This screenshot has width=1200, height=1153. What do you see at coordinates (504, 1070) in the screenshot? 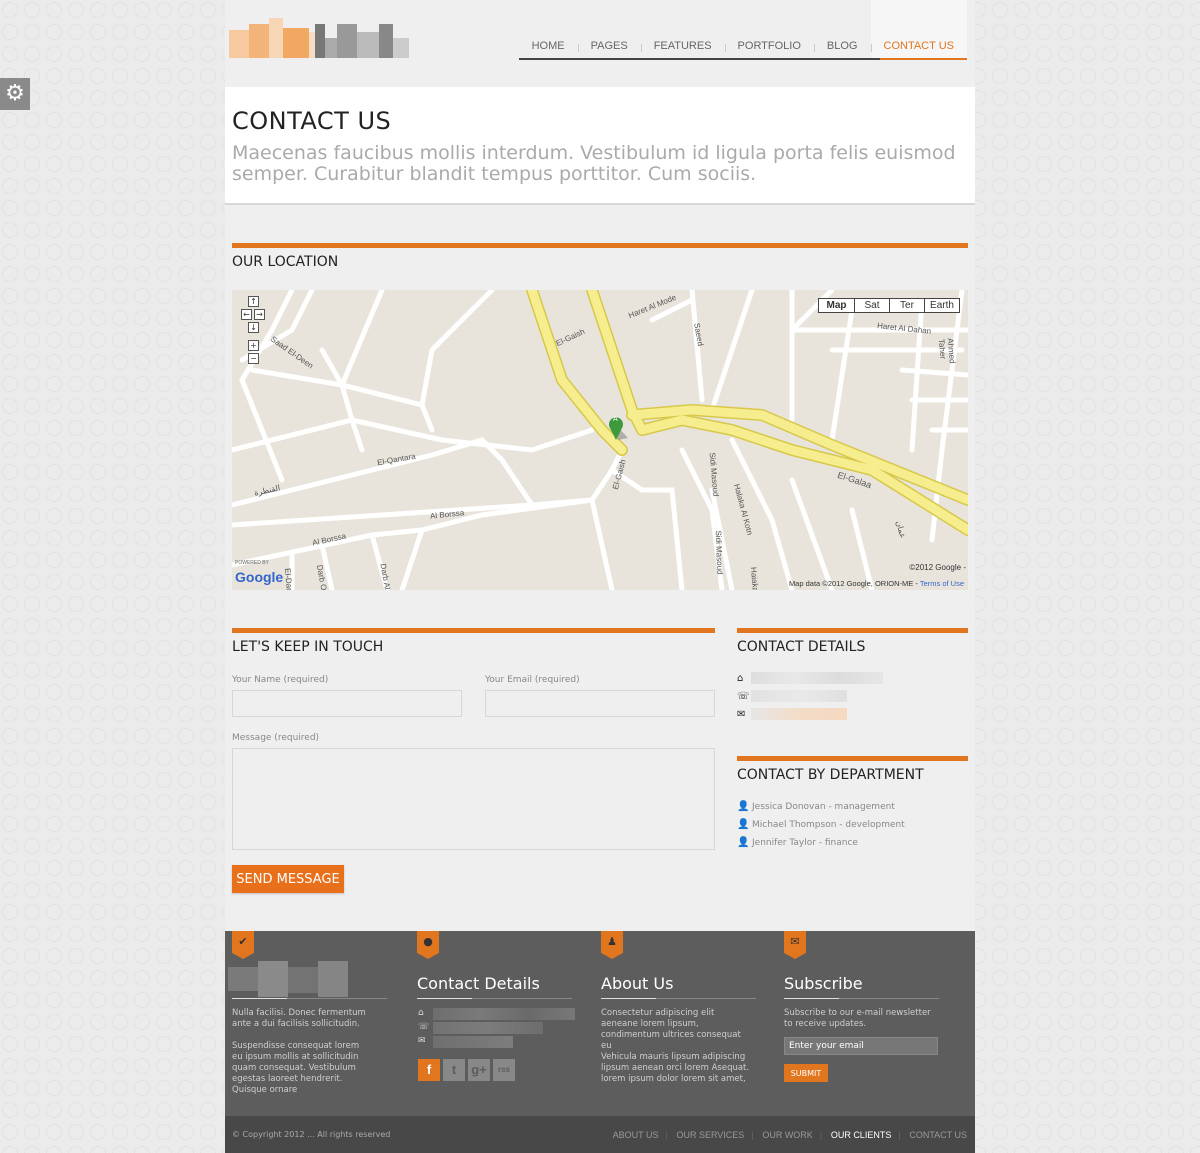
I see `rss-icon: rss` at bounding box center [504, 1070].